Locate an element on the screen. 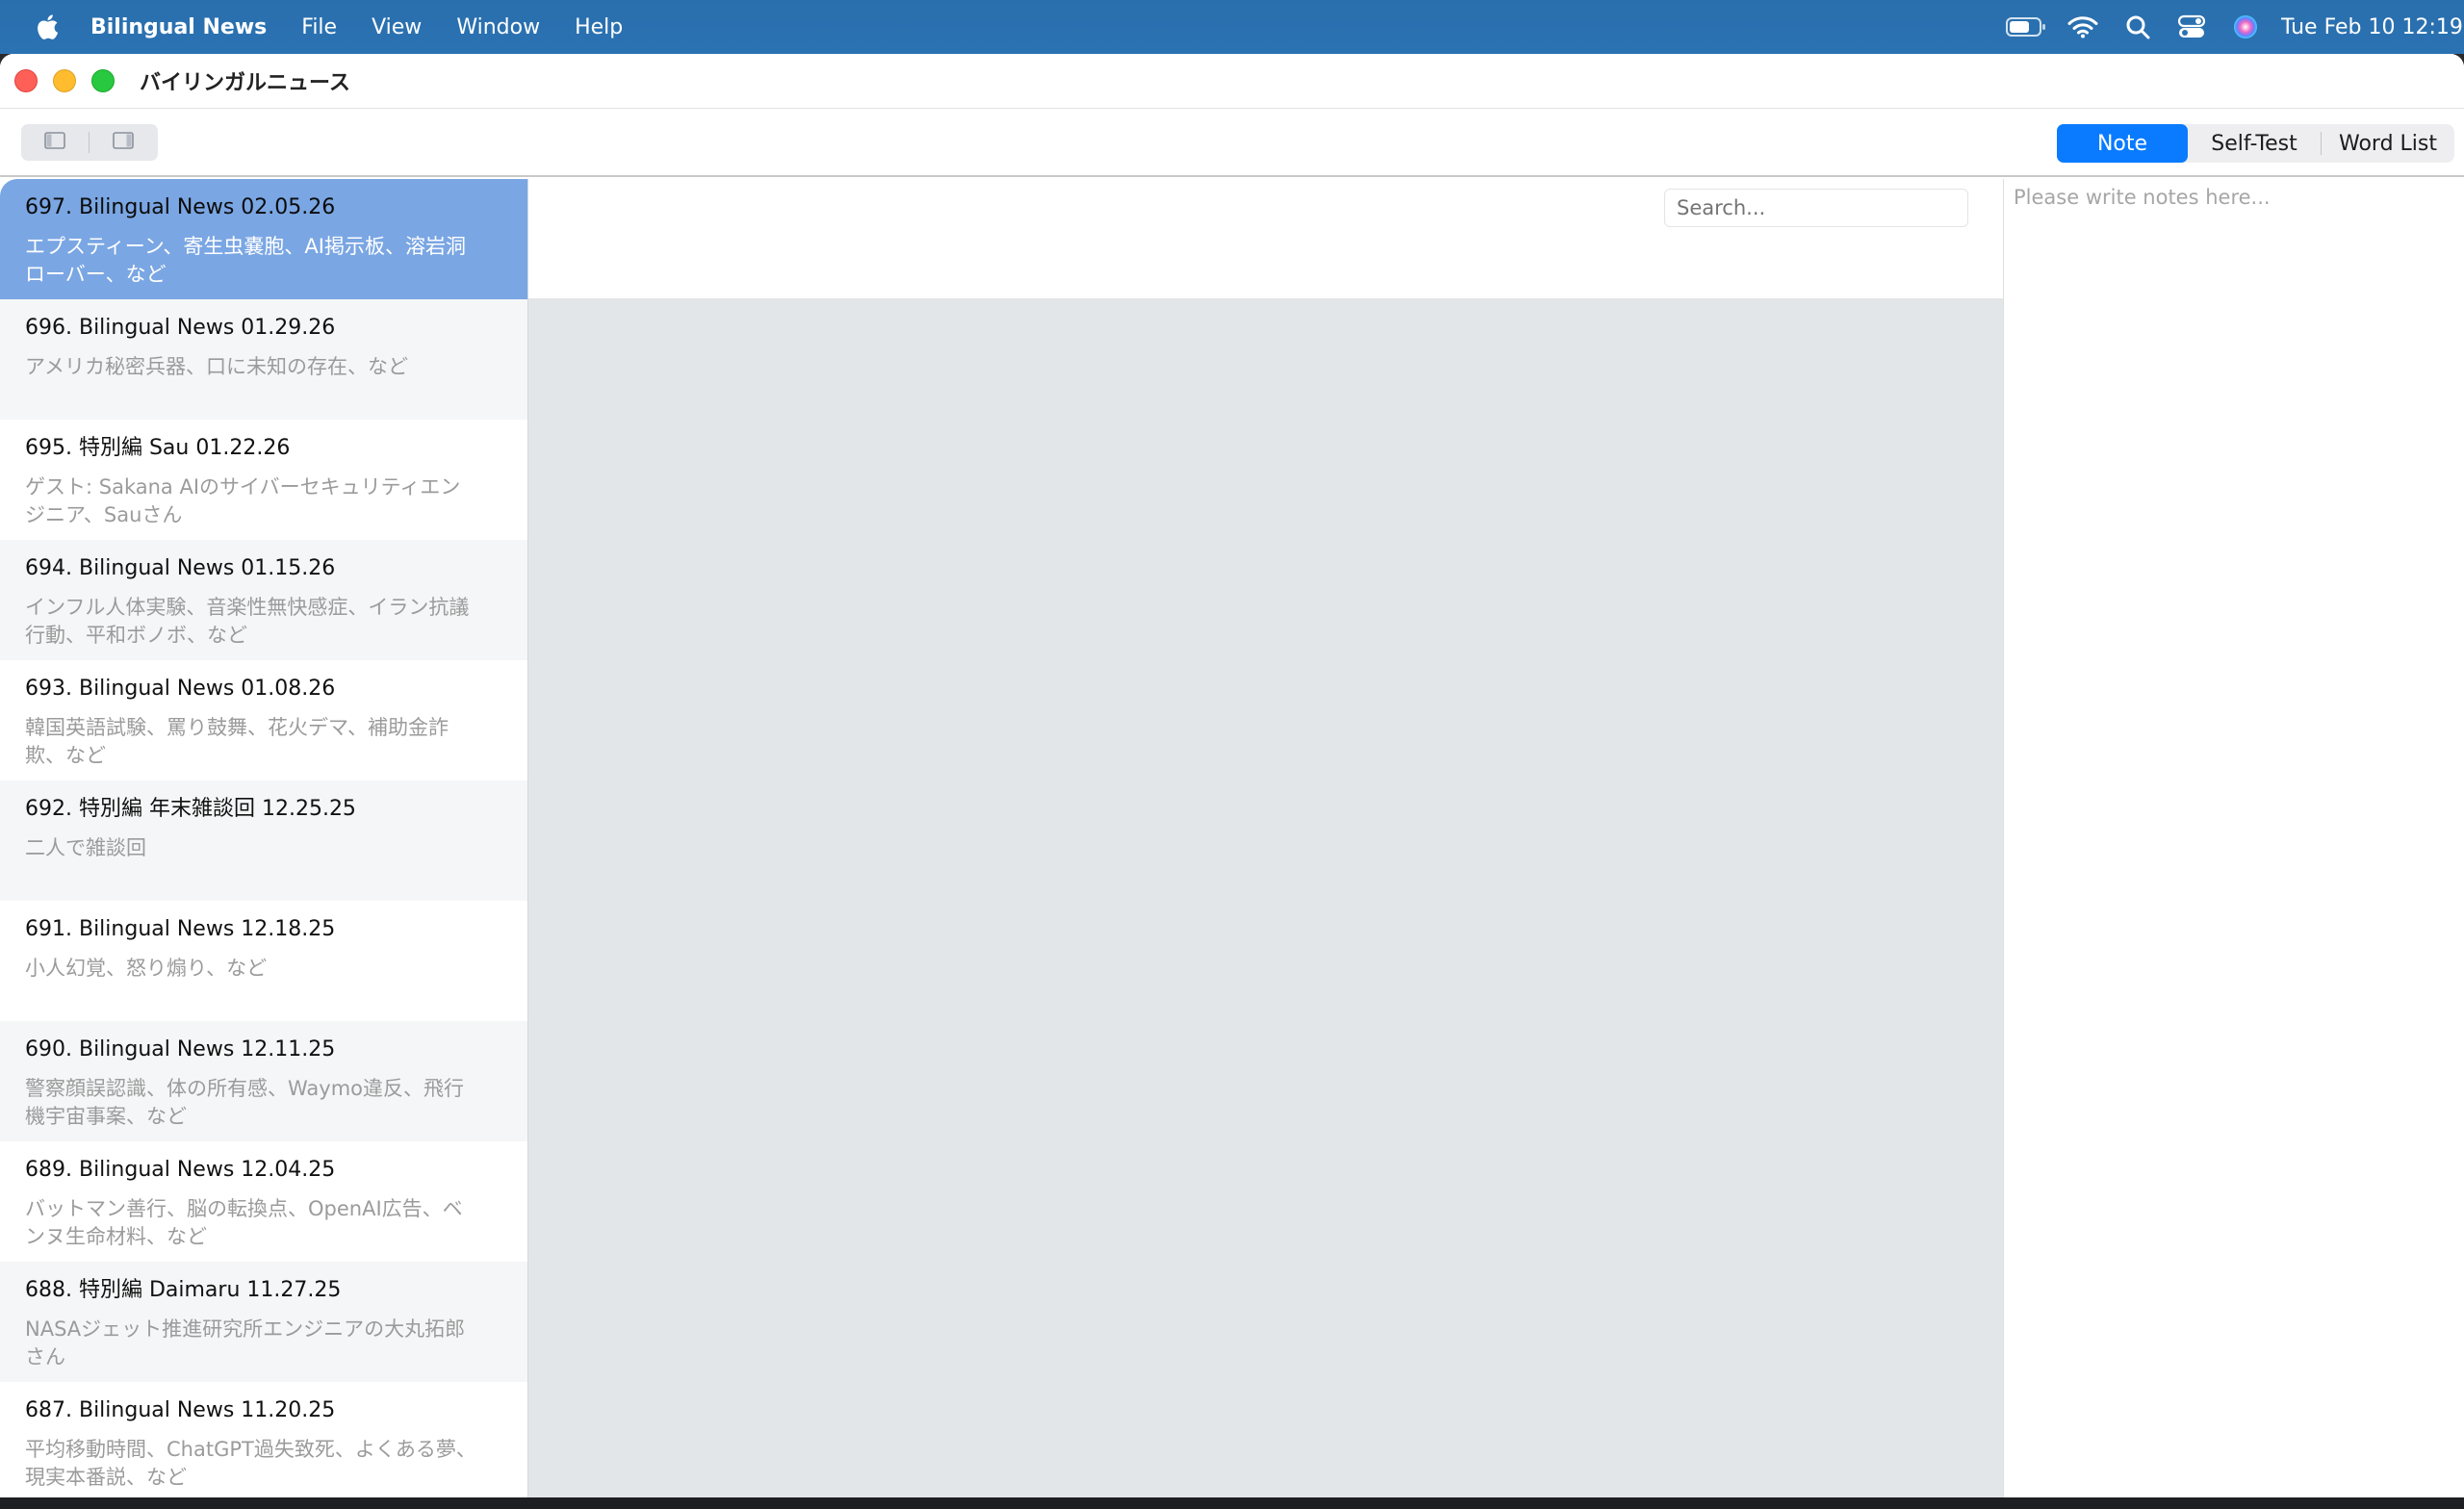  battery-icon is located at coordinates (2026, 27).